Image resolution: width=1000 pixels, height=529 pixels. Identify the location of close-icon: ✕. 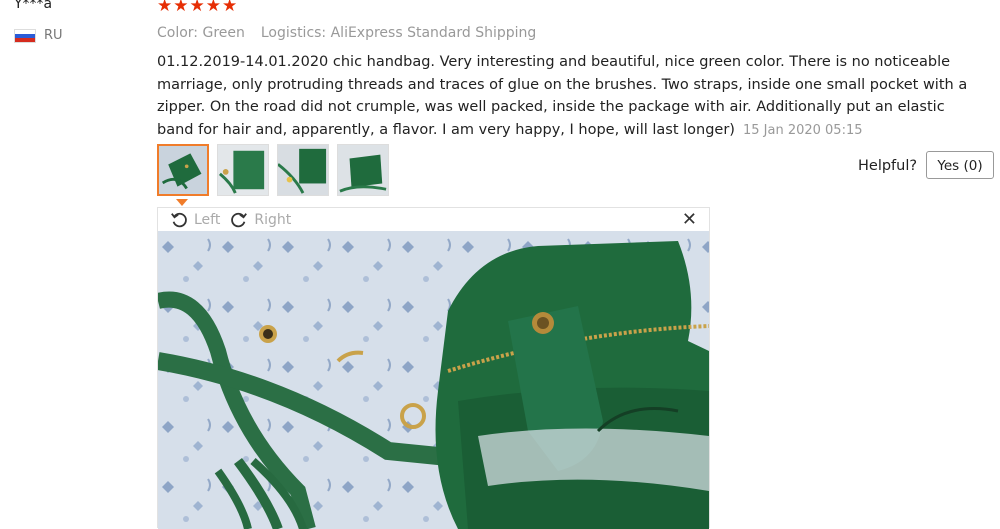
(689, 219).